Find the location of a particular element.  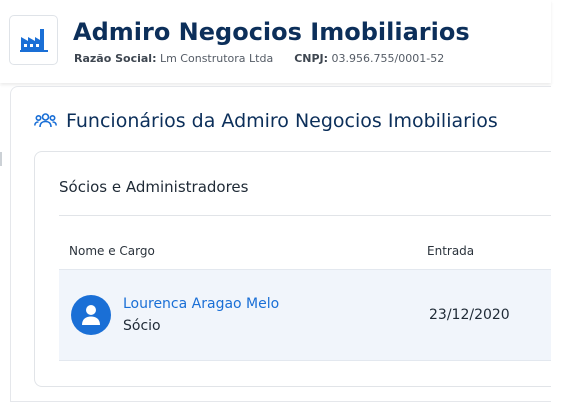

factory-icon is located at coordinates (34, 40).